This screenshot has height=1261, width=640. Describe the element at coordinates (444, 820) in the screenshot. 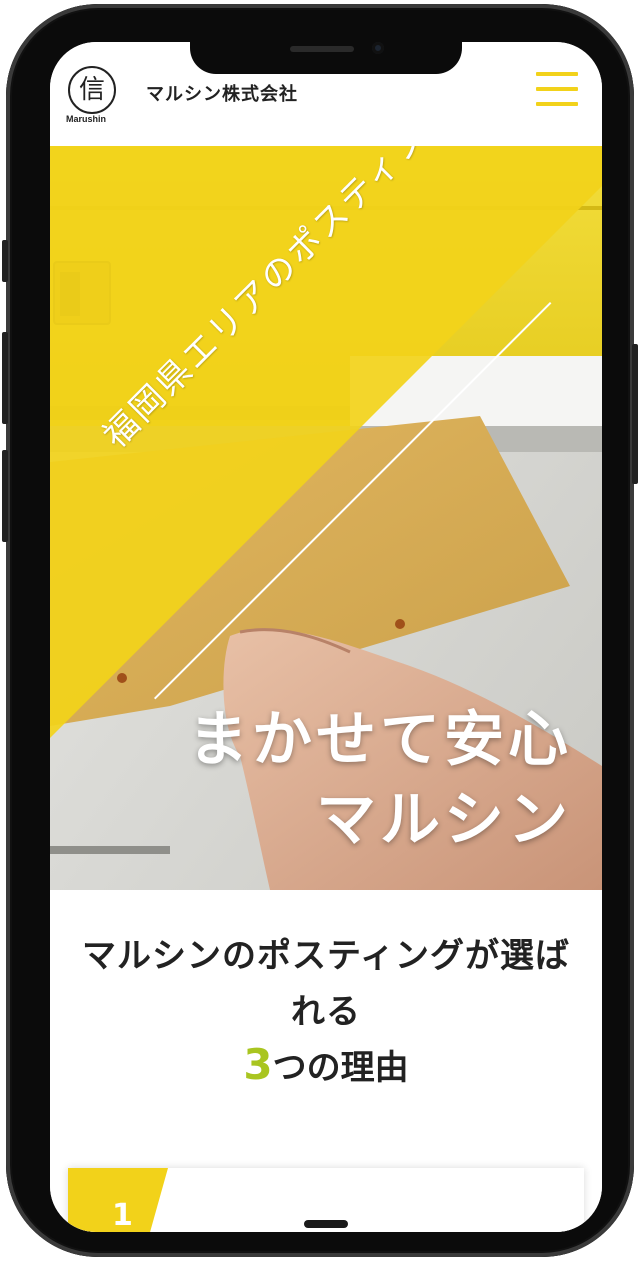

I see `hero-headline-line2: マルシン` at that location.